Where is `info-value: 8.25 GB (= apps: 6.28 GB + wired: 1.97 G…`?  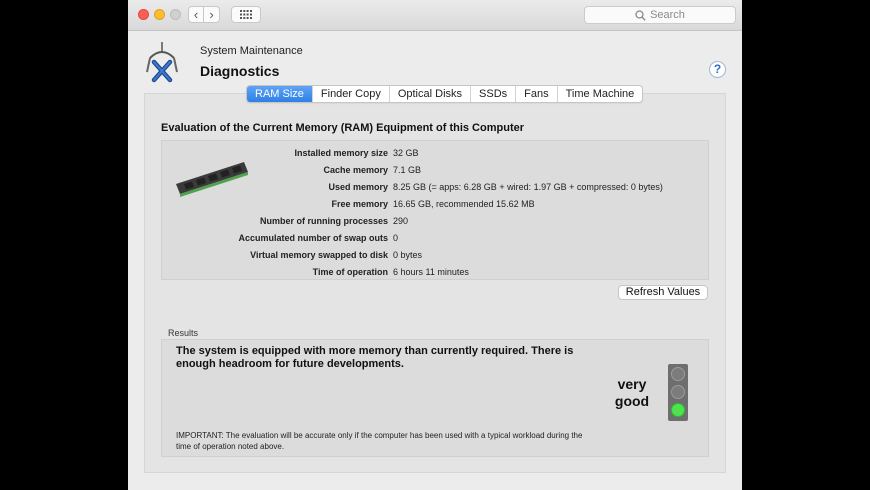
info-value: 8.25 GB (= apps: 6.28 GB + wired: 1.97 G… is located at coordinates (528, 187).